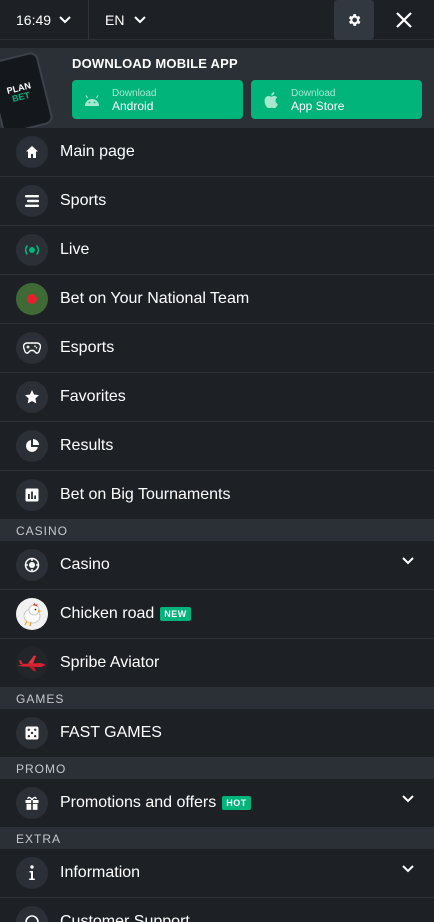  I want to click on time-text: 16:49, so click(34, 20).